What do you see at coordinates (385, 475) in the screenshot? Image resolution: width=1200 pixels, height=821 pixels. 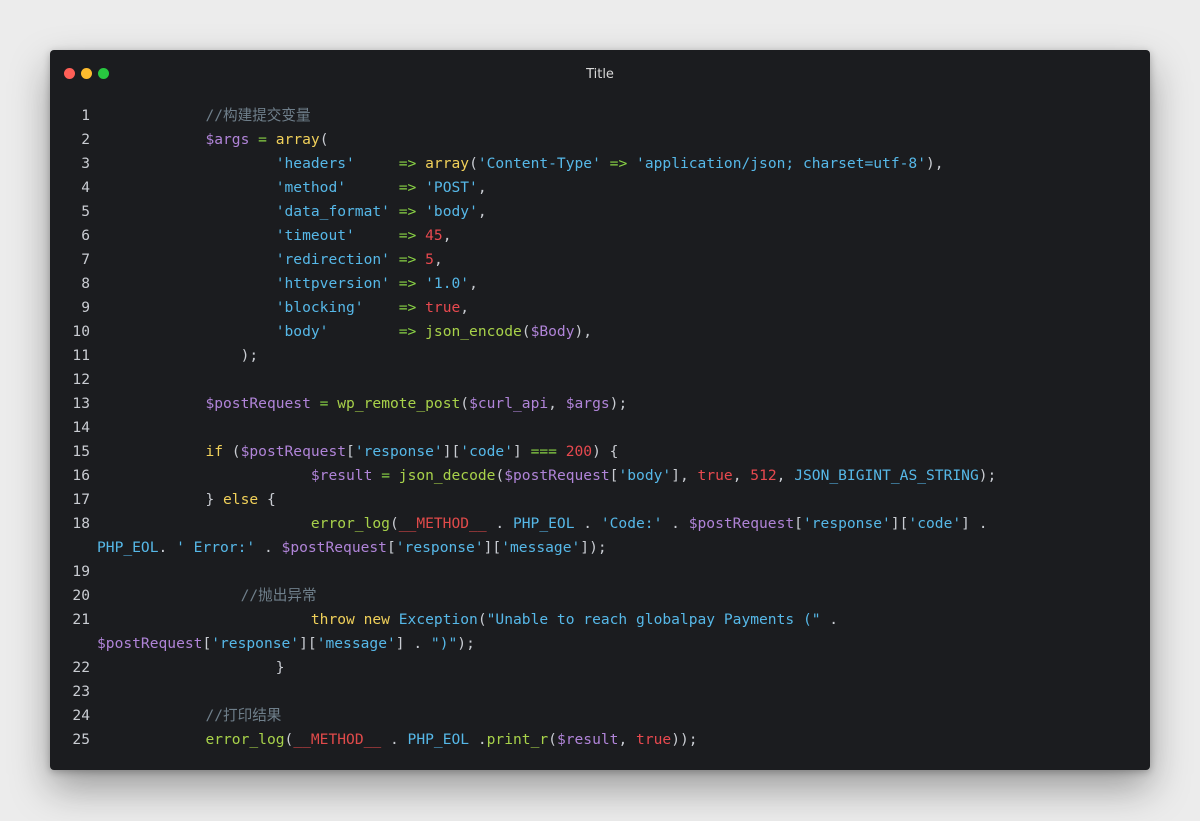 I see `code-token: =` at bounding box center [385, 475].